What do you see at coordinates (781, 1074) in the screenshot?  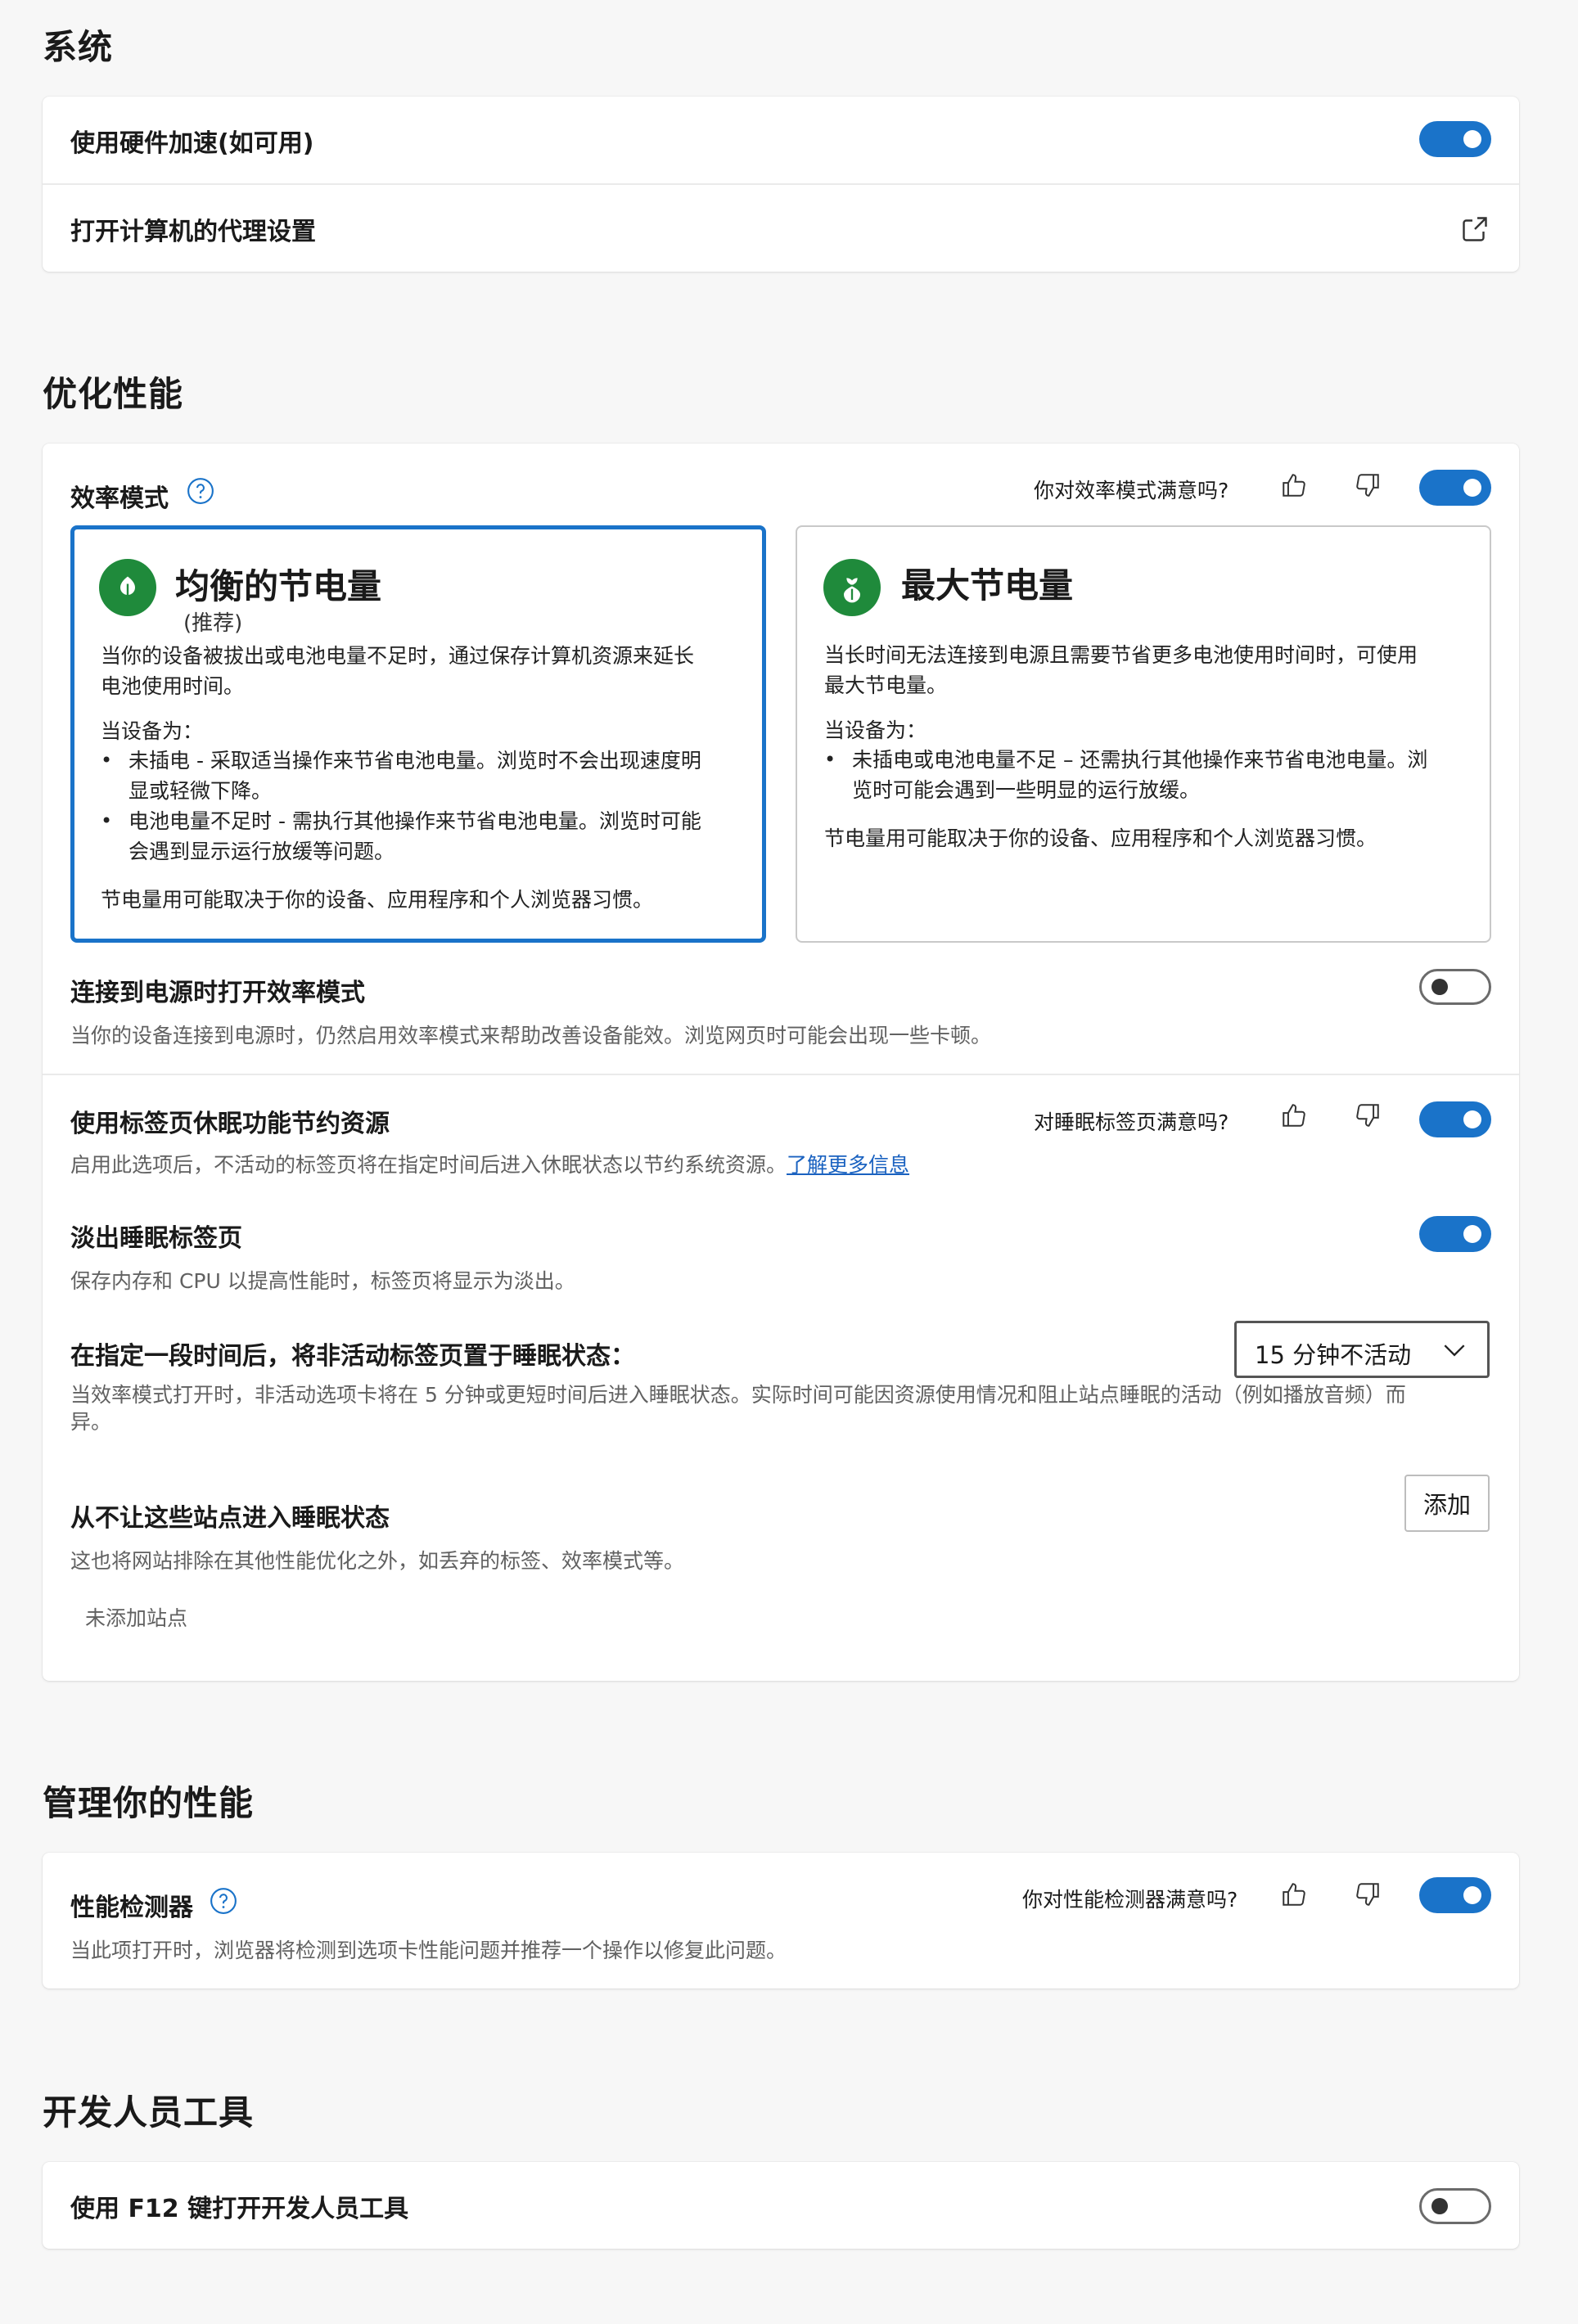 I see `divider` at bounding box center [781, 1074].